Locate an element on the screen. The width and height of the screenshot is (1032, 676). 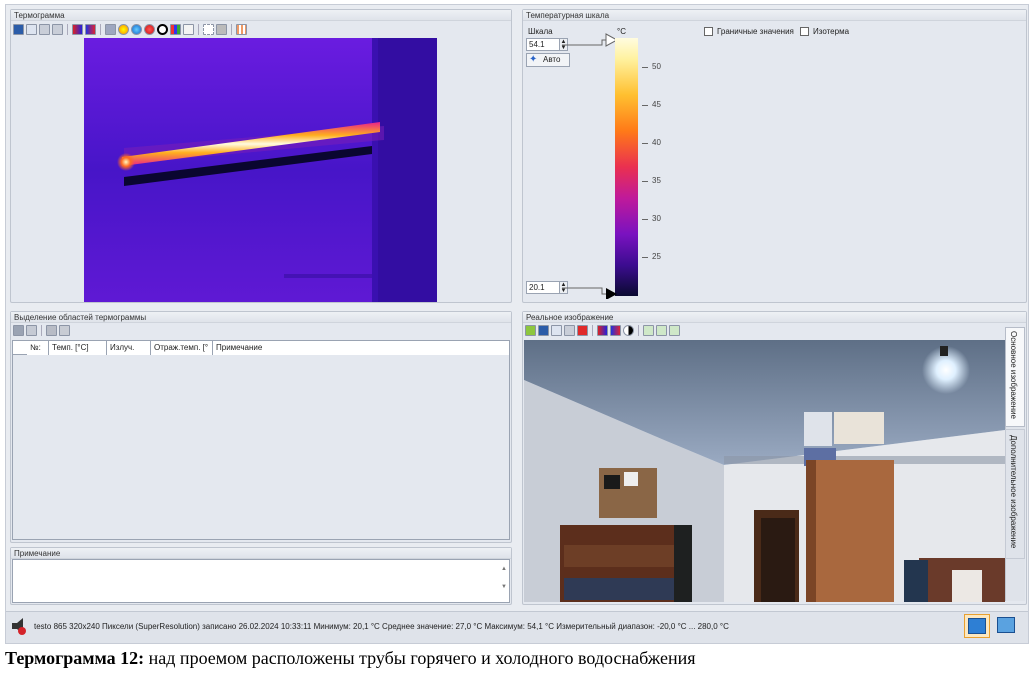
auto-icon: ✦ is located at coordinates (533, 59).